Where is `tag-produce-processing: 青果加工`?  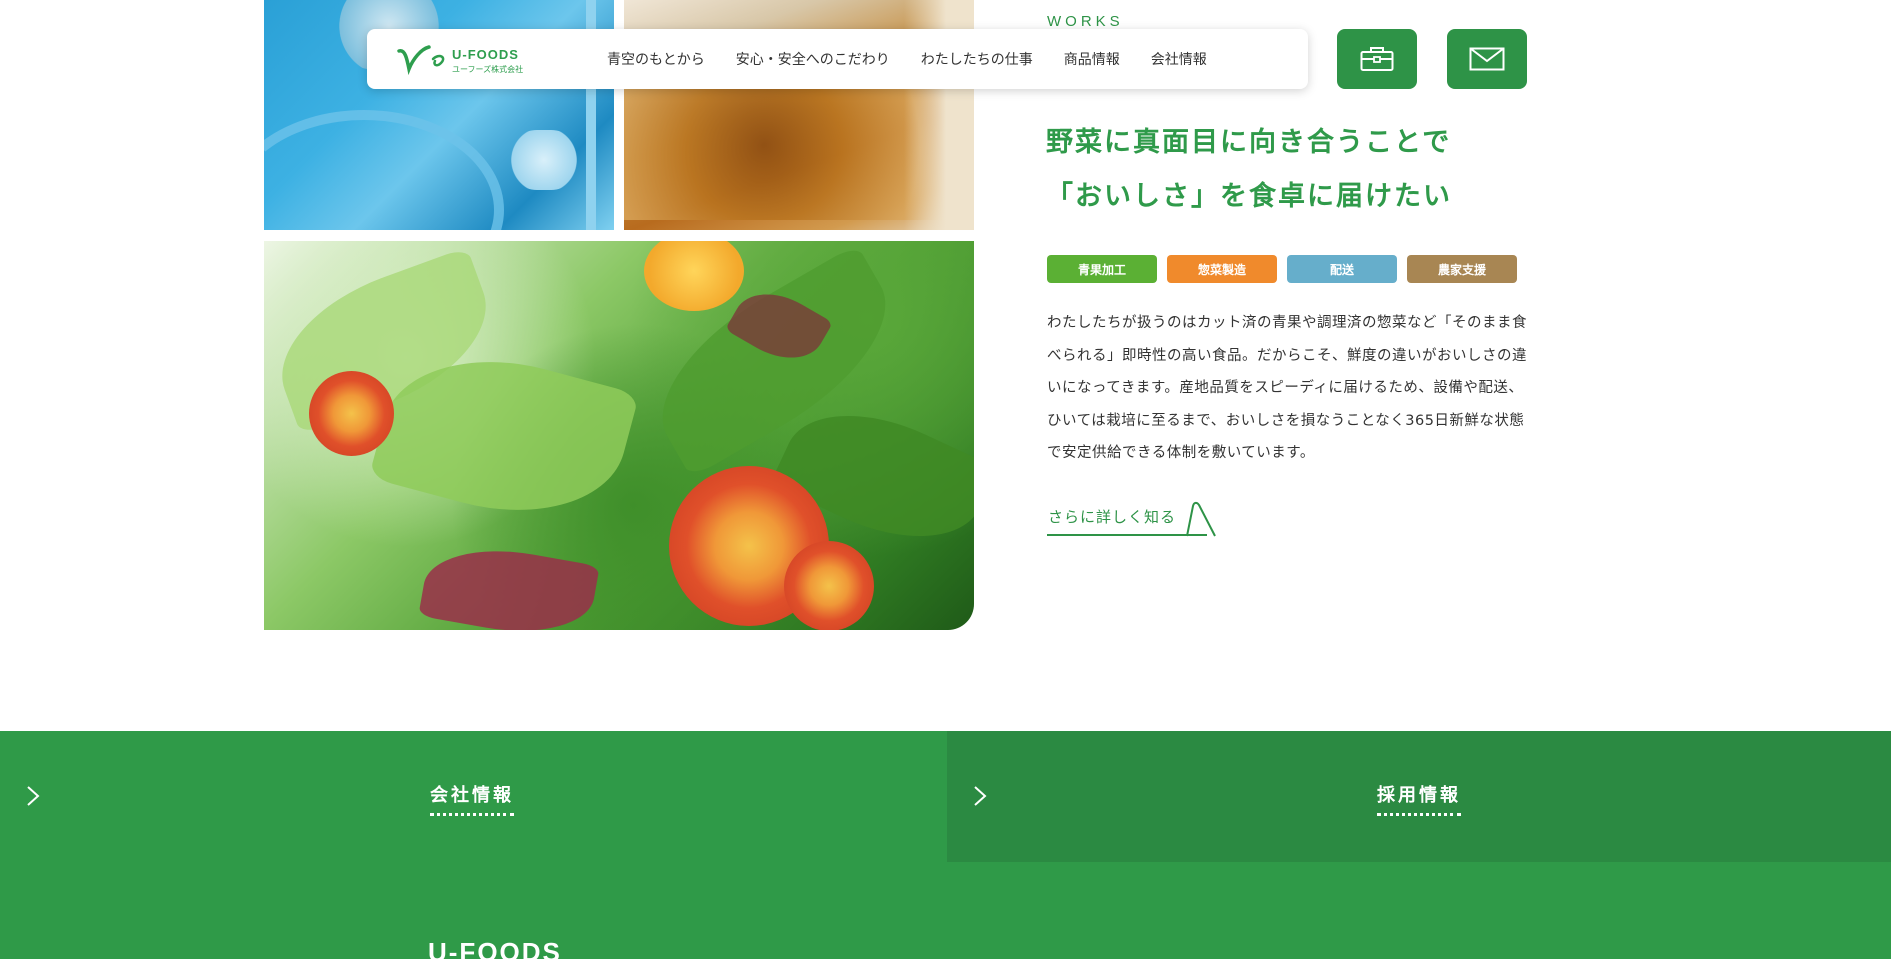 tag-produce-processing: 青果加工 is located at coordinates (1102, 269).